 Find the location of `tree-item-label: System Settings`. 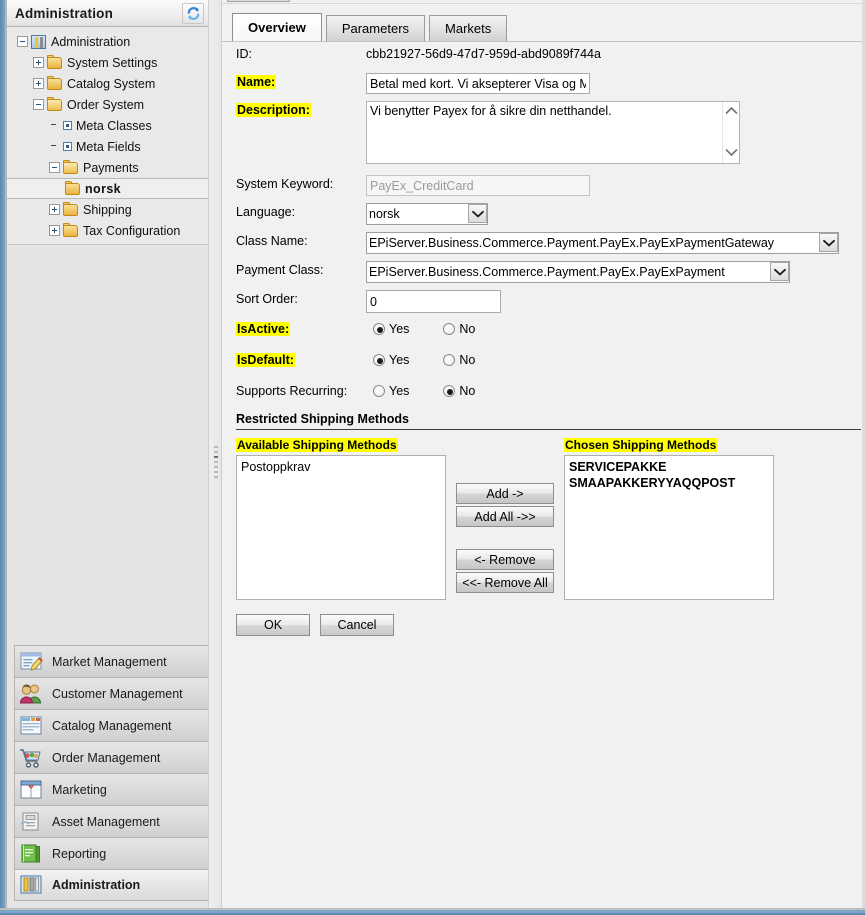

tree-item-label: System Settings is located at coordinates (112, 62).